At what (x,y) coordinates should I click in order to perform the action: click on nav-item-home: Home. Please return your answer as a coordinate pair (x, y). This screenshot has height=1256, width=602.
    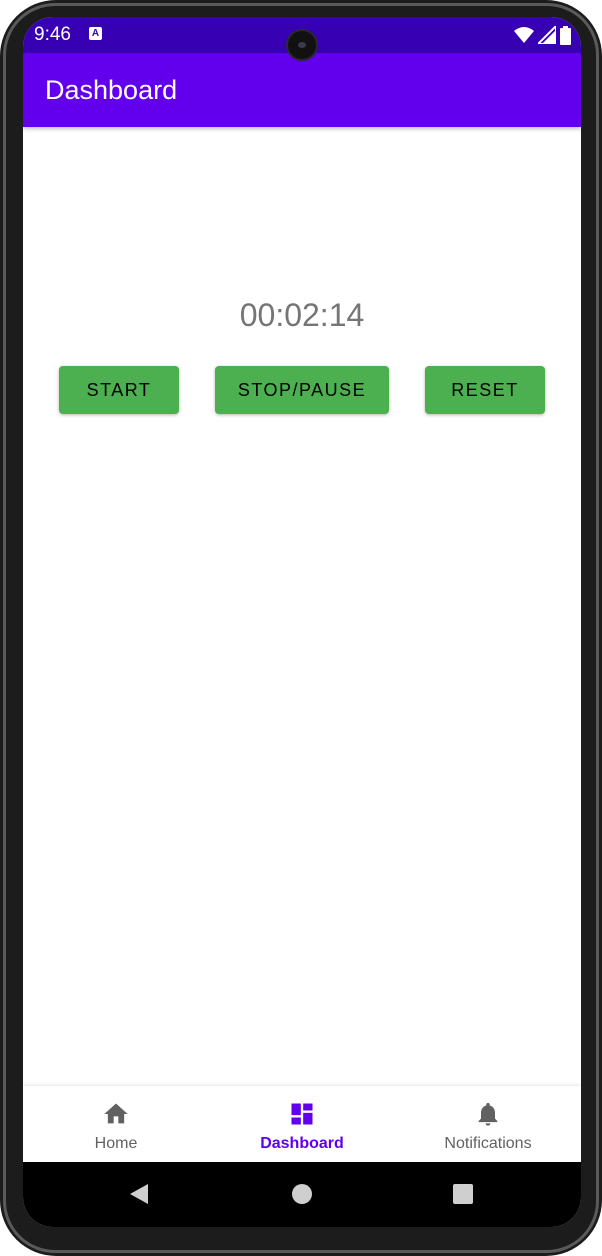
    Looking at the image, I should click on (116, 1124).